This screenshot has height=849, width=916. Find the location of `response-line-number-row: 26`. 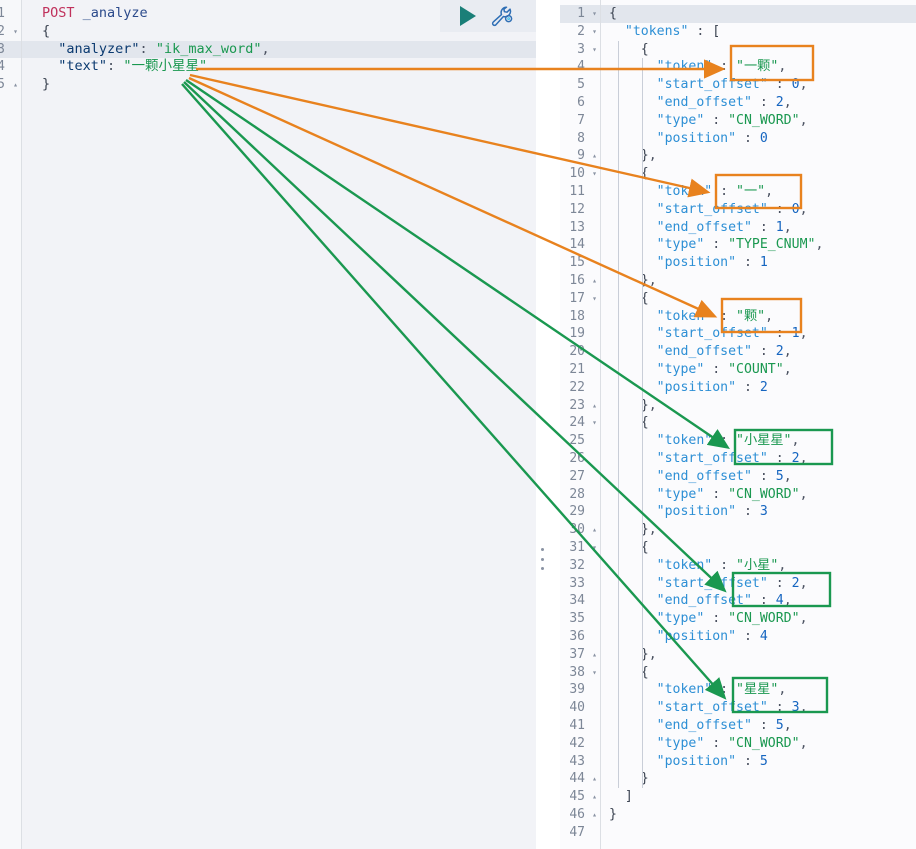

response-line-number-row: 26 is located at coordinates (580, 459).